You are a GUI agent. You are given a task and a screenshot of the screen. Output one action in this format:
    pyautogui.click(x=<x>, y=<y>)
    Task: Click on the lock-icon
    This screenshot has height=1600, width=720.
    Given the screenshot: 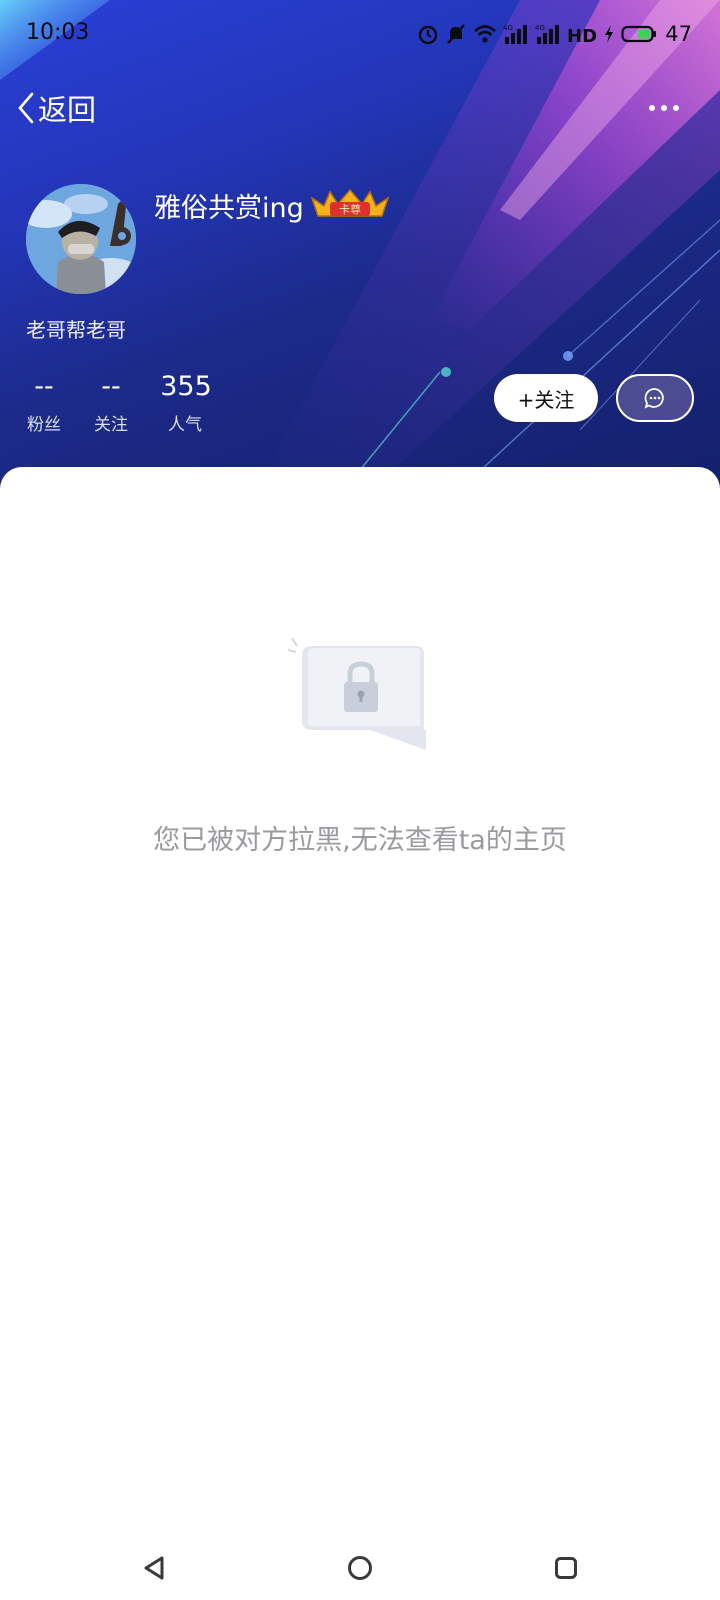 What is the action you would take?
    pyautogui.click(x=357, y=693)
    